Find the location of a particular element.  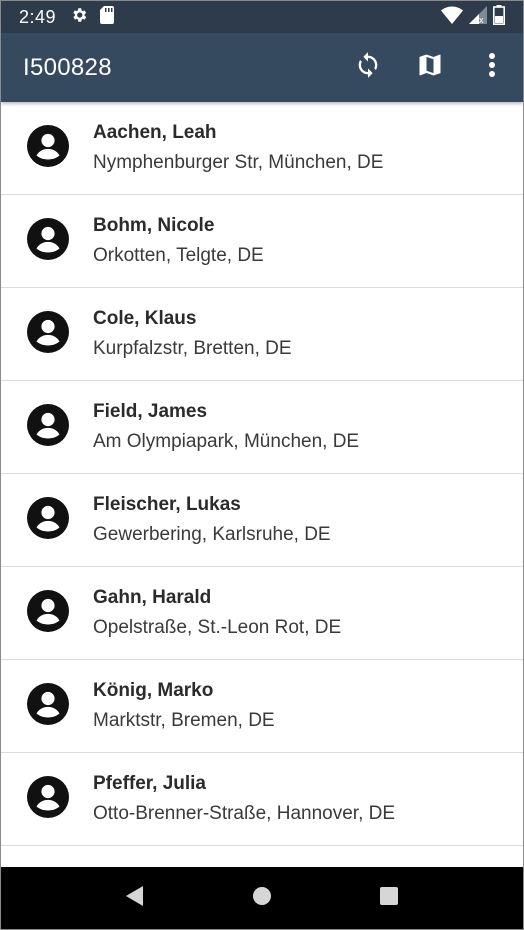

more-vert-icon is located at coordinates (492, 67).